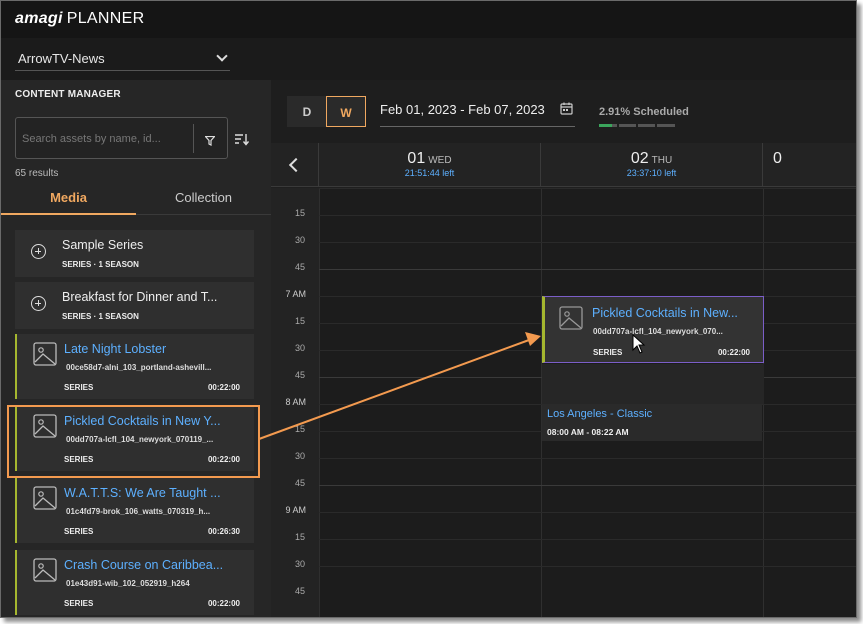 This screenshot has width=863, height=624. Describe the element at coordinates (128, 583) in the screenshot. I see `item-filename: 01e43d91-wib_102_052919_h264` at that location.